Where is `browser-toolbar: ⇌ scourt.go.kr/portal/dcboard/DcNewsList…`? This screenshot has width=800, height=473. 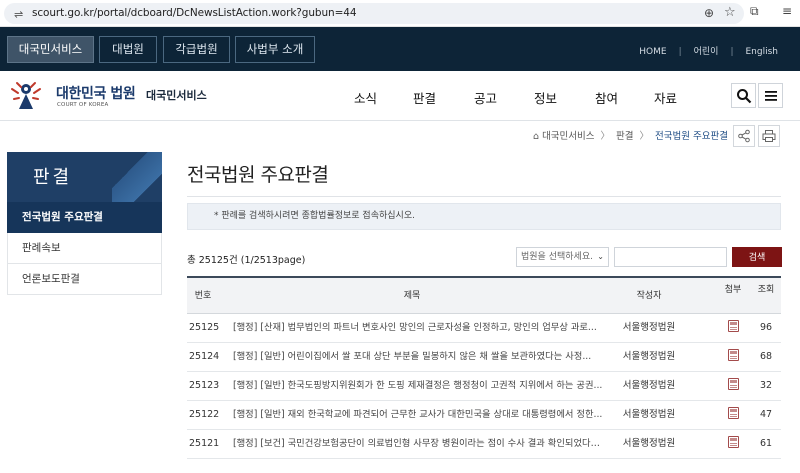
browser-toolbar: ⇌ scourt.go.kr/portal/dcboard/DcNewsList… is located at coordinates (400, 13).